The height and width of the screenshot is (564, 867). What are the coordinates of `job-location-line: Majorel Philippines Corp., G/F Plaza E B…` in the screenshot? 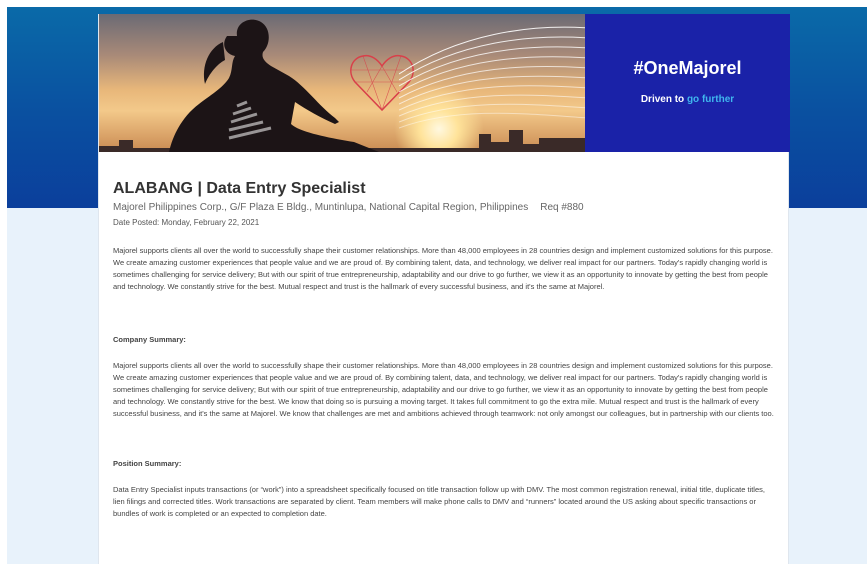 It's located at (443, 208).